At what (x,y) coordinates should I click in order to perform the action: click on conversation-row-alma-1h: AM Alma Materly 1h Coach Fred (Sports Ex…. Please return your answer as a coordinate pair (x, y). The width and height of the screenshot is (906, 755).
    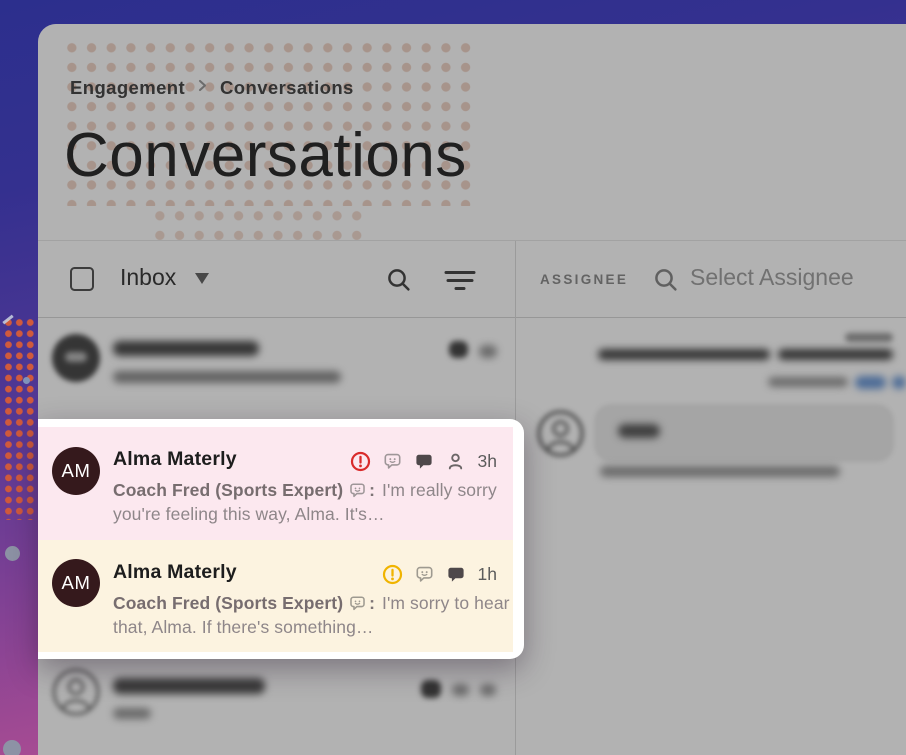
    Looking at the image, I should click on (275, 596).